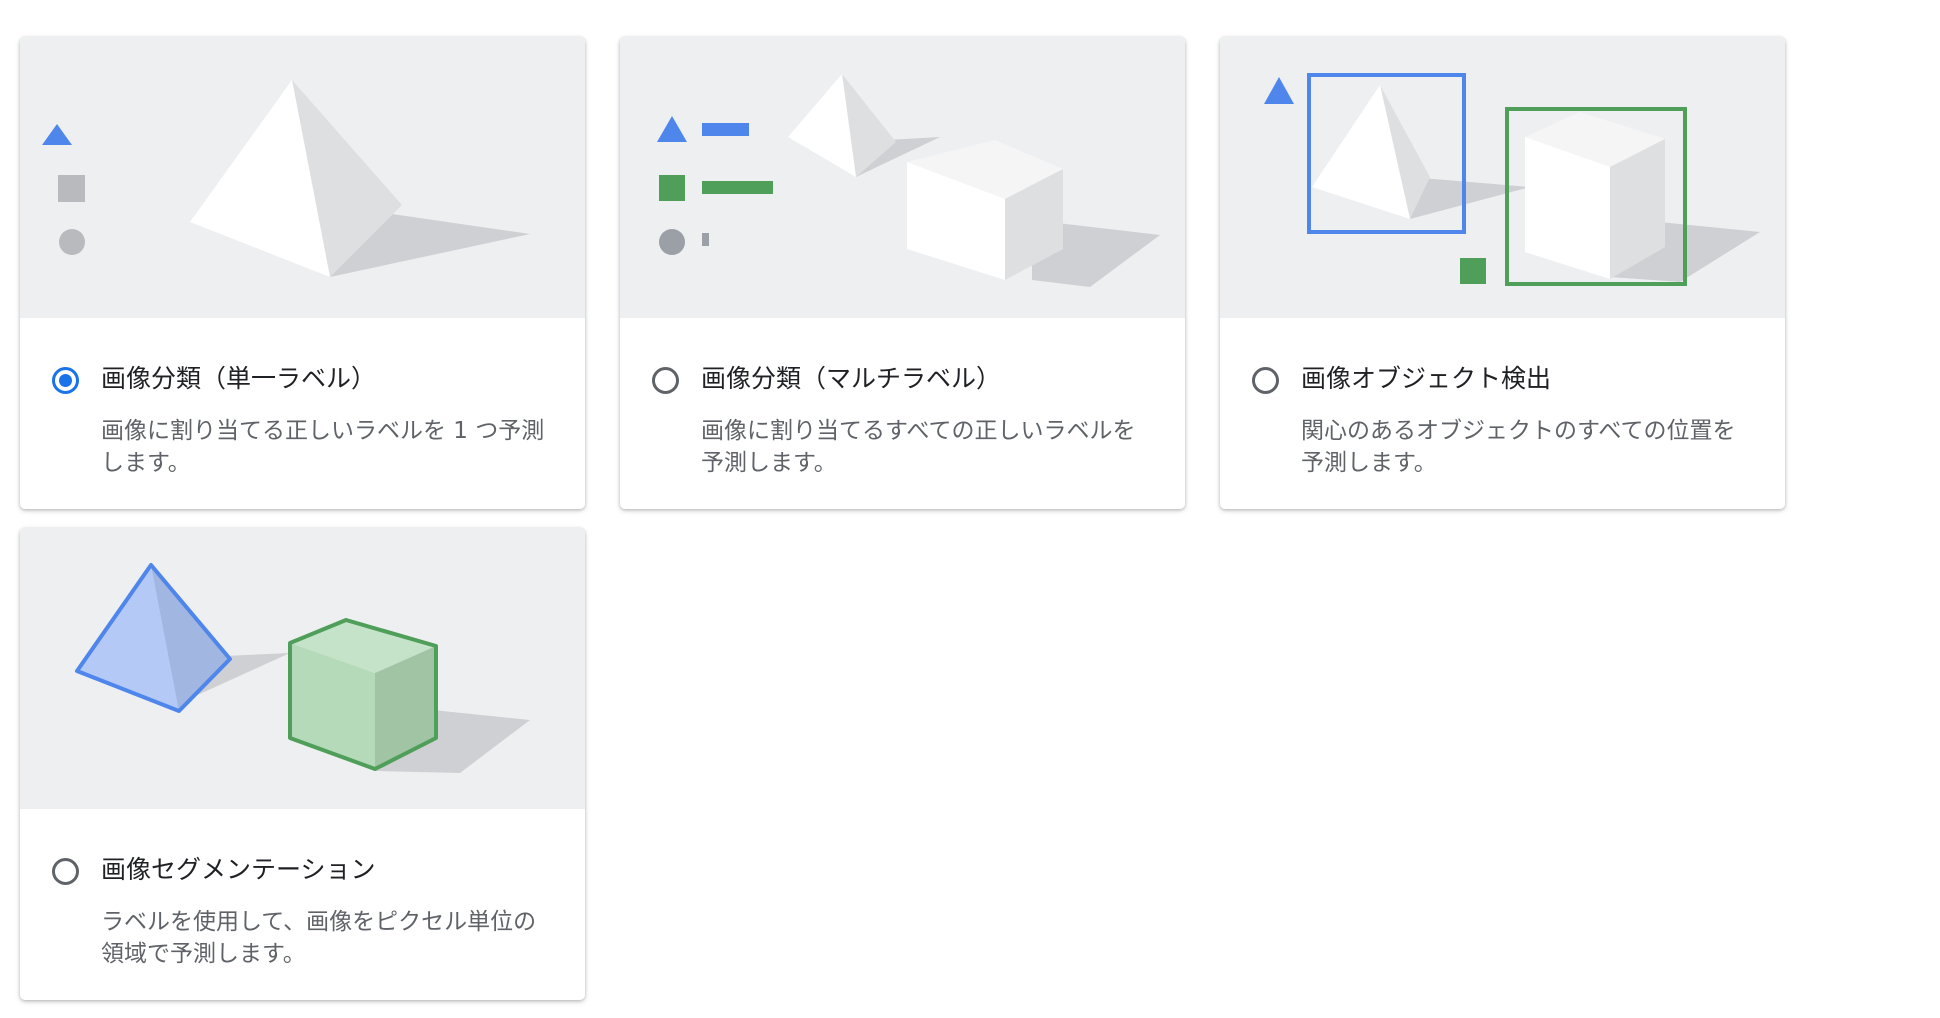  Describe the element at coordinates (1265, 380) in the screenshot. I see `object-detection-radio` at that location.